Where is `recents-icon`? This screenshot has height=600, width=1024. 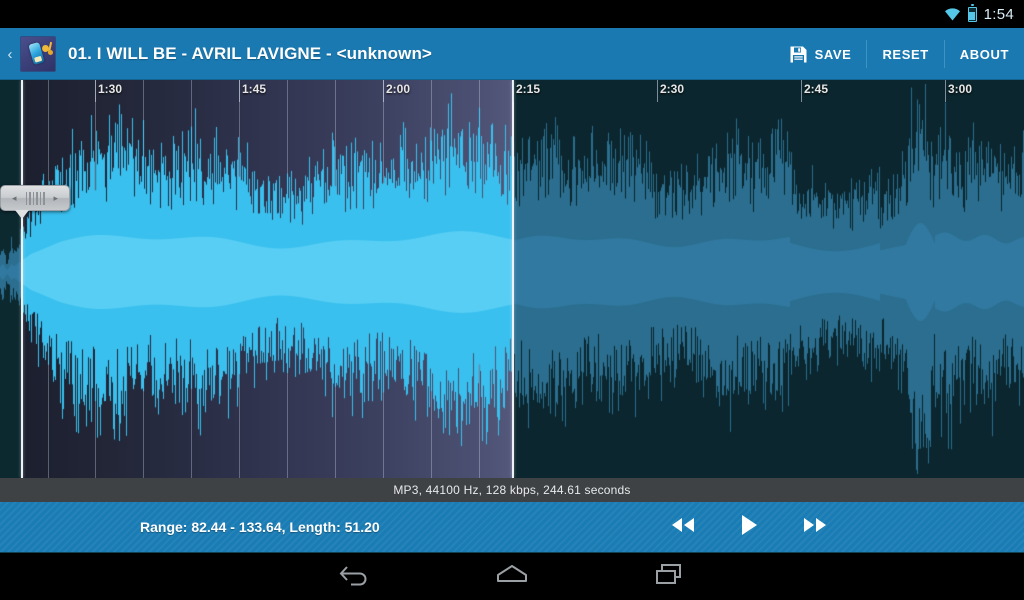 recents-icon is located at coordinates (670, 576).